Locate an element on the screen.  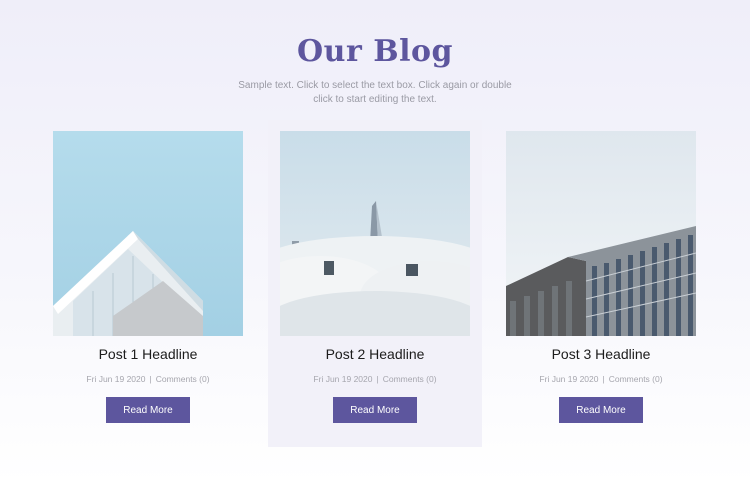
post-1-image is located at coordinates (148, 233).